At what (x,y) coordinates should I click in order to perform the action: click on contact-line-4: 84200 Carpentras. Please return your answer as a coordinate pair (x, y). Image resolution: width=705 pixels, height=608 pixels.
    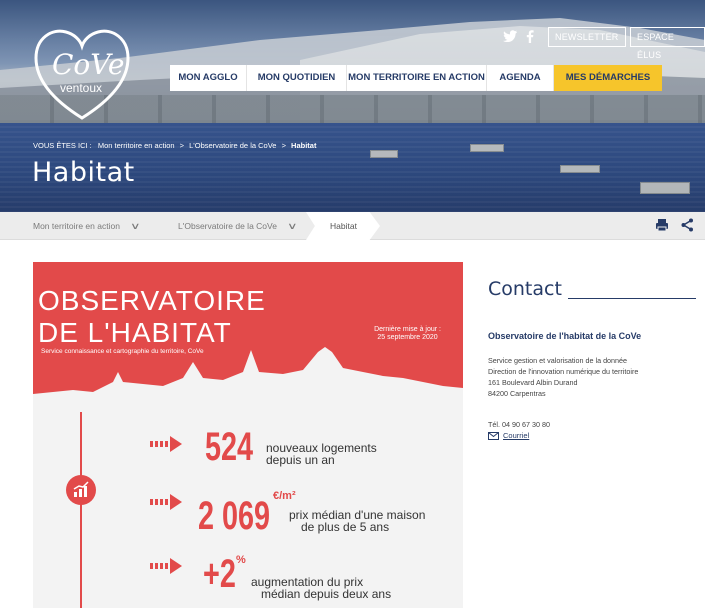
    Looking at the image, I should click on (517, 393).